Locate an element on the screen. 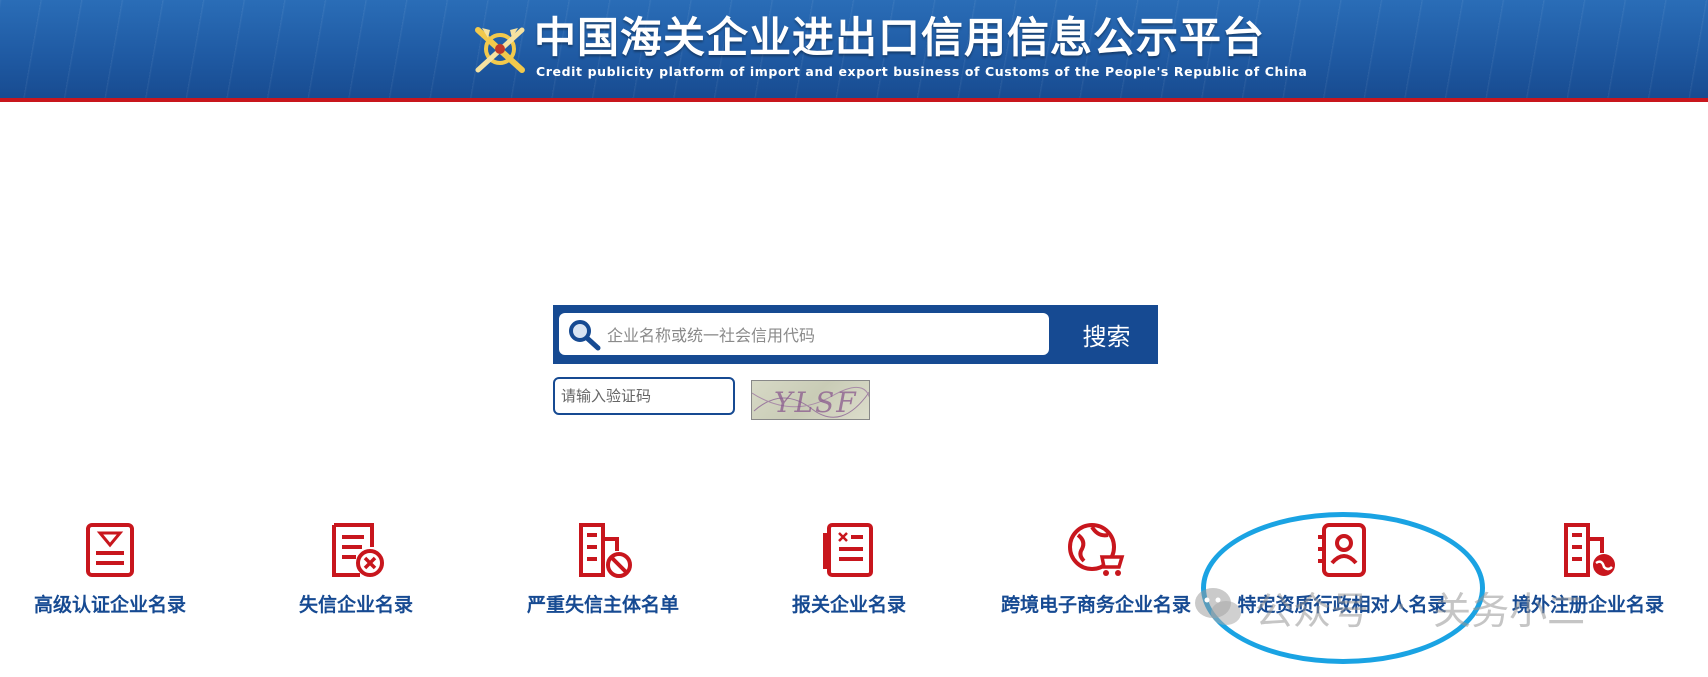 The width and height of the screenshot is (1708, 677). search-button: 搜索 is located at coordinates (1106, 334).